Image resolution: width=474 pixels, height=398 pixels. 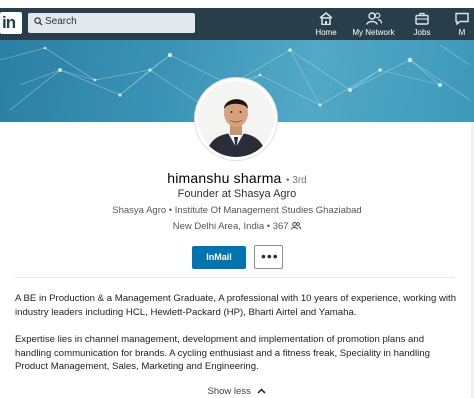 I want to click on more-actions-button: •••, so click(x=268, y=257).